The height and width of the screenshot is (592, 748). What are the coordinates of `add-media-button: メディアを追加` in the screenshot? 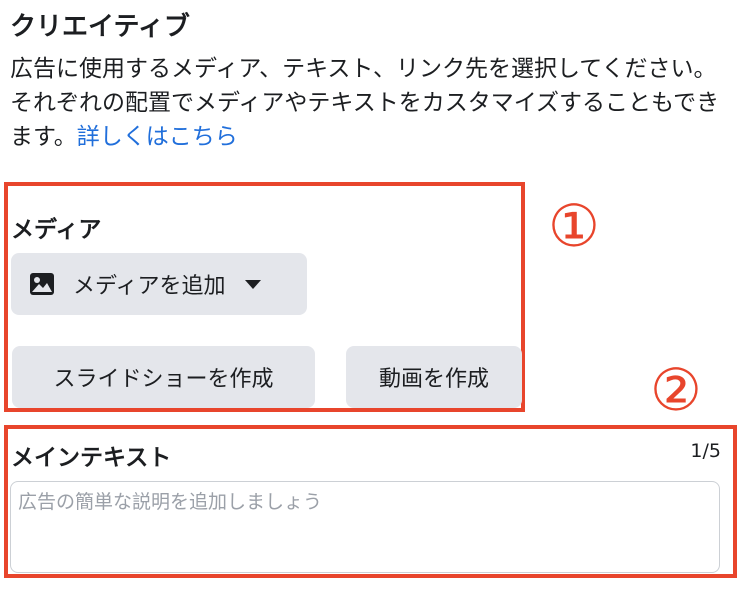 It's located at (159, 284).